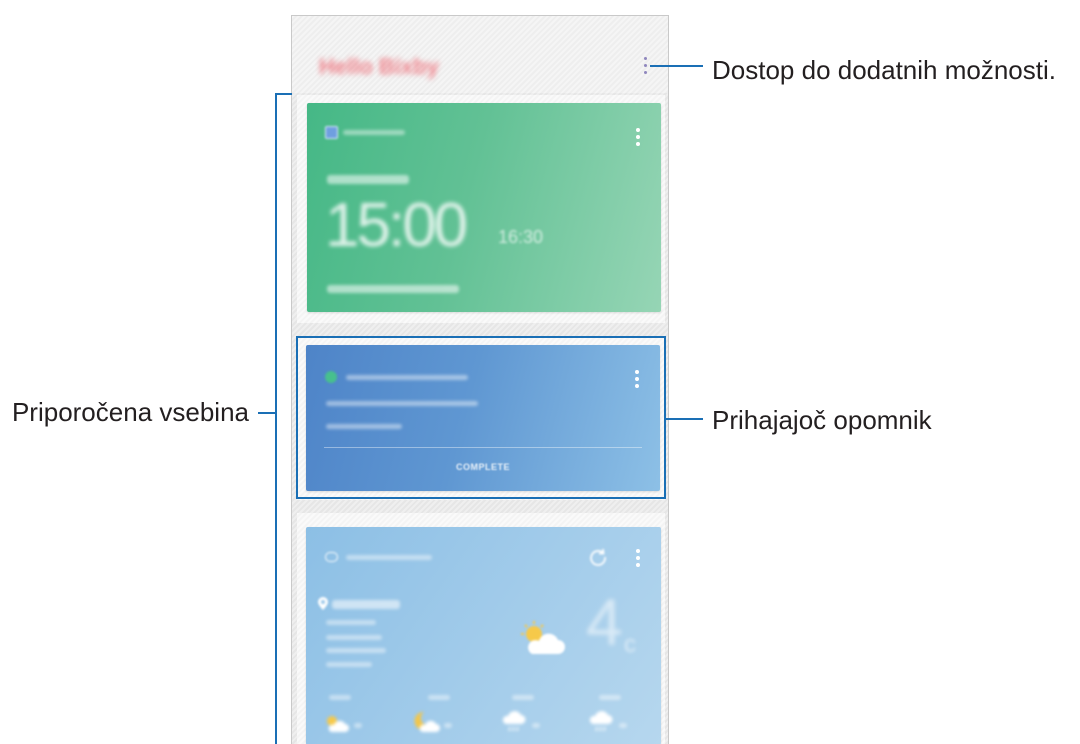  Describe the element at coordinates (646, 66) in the screenshot. I see `more-options-icon` at that location.